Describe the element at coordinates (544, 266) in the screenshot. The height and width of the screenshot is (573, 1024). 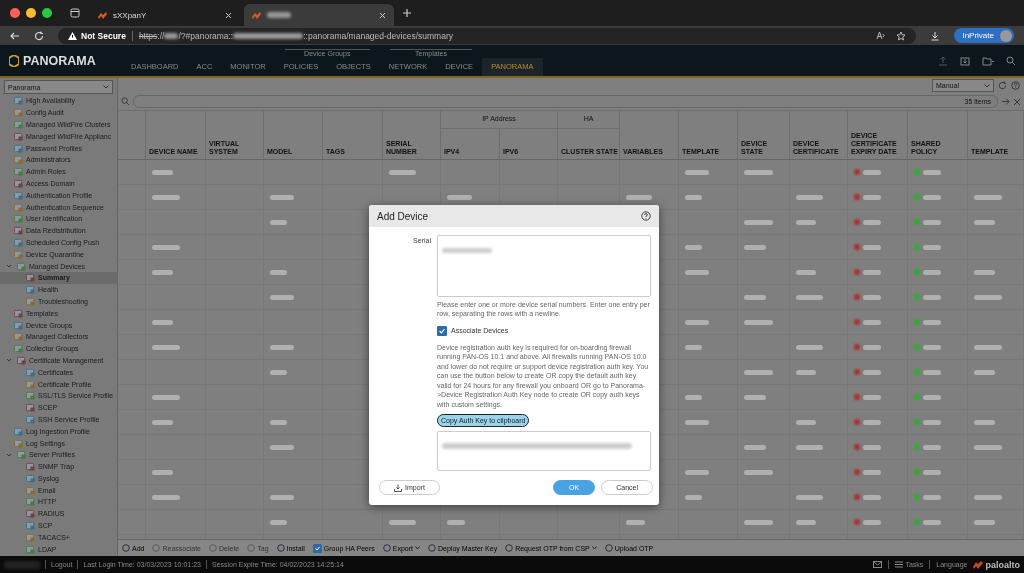
I see `serial-field` at that location.